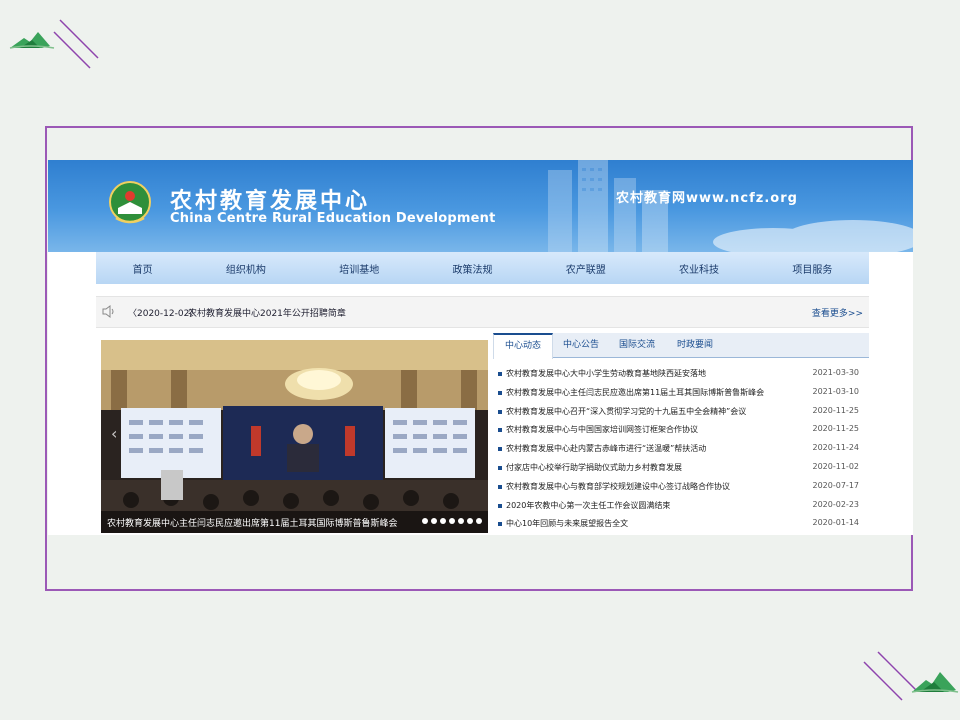 The height and width of the screenshot is (720, 960). I want to click on list-item: 农村教育发展中心大中小学生劳动教育基地陕西延安落地 2021-03-30, so click(681, 374).